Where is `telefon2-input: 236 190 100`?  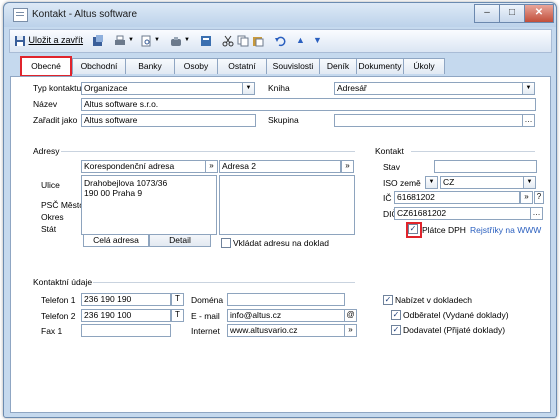 telefon2-input: 236 190 100 is located at coordinates (126, 315).